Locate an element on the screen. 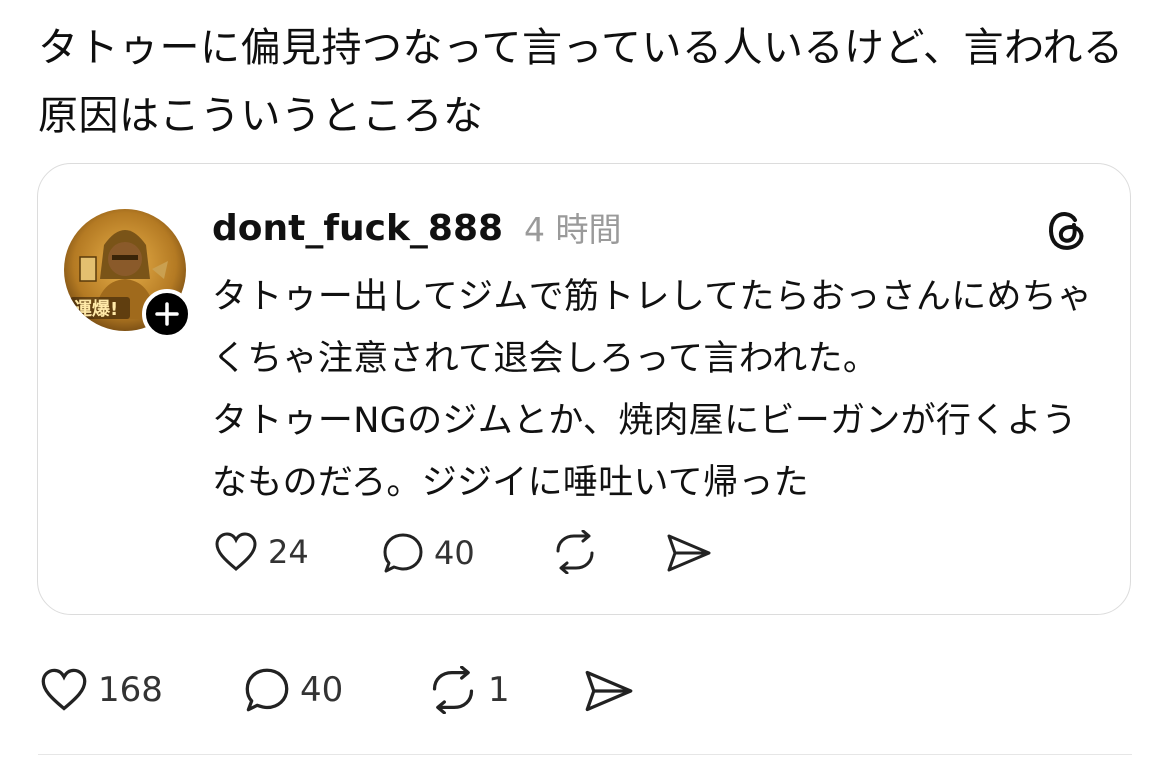 The width and height of the screenshot is (1170, 765). quoted-share-button is located at coordinates (689, 553).